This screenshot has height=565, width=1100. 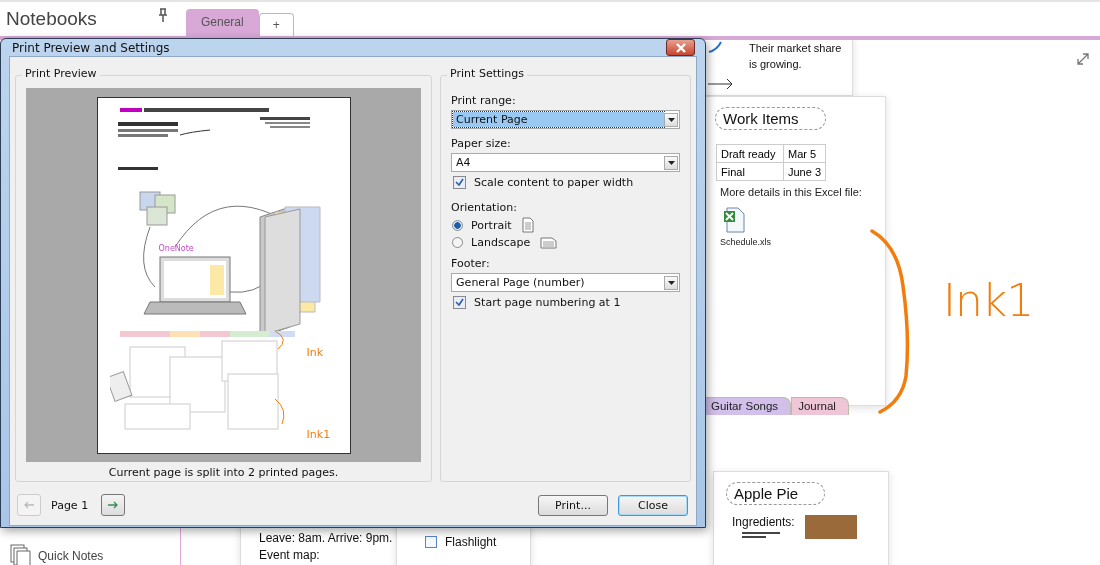 What do you see at coordinates (565, 162) in the screenshot?
I see `dropdown: A4` at bounding box center [565, 162].